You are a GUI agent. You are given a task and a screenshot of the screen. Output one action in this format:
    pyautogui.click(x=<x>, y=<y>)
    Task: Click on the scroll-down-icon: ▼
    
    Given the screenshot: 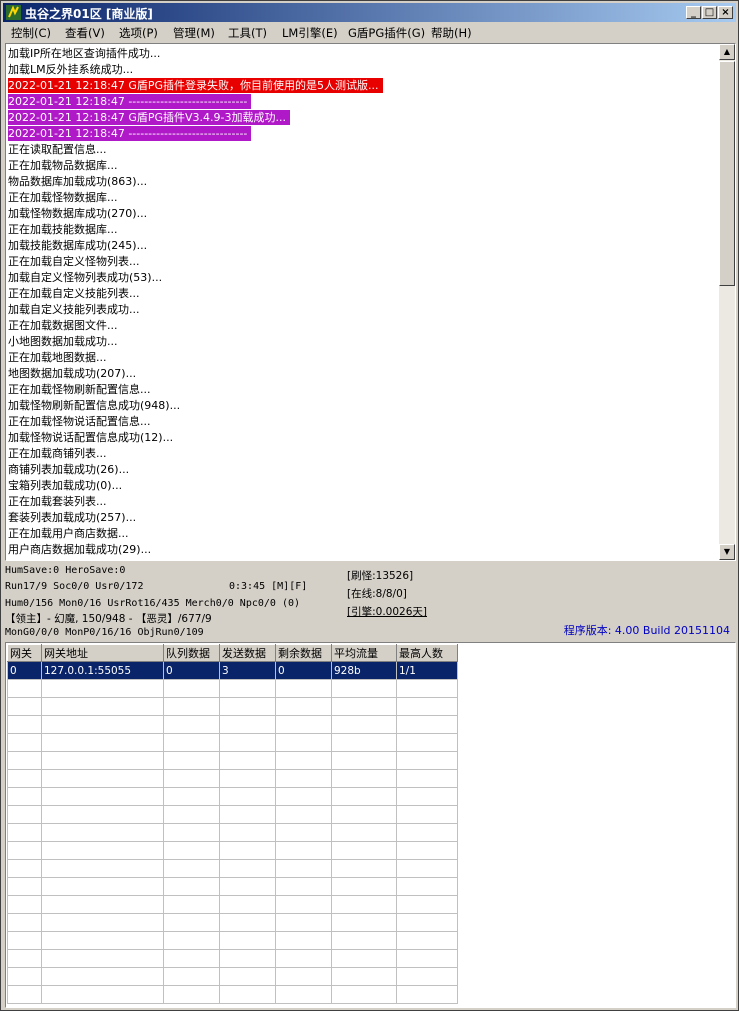 What is the action you would take?
    pyautogui.click(x=727, y=552)
    